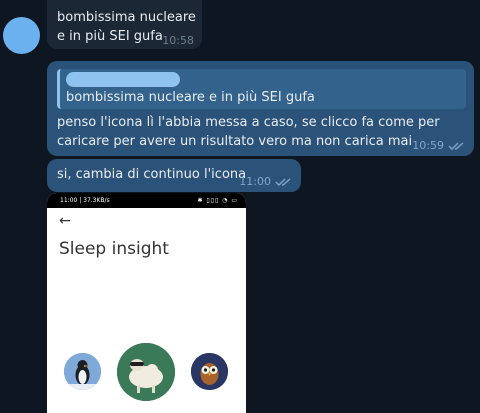 The image size is (480, 413). I want to click on back-arrow-icon: ←, so click(65, 221).